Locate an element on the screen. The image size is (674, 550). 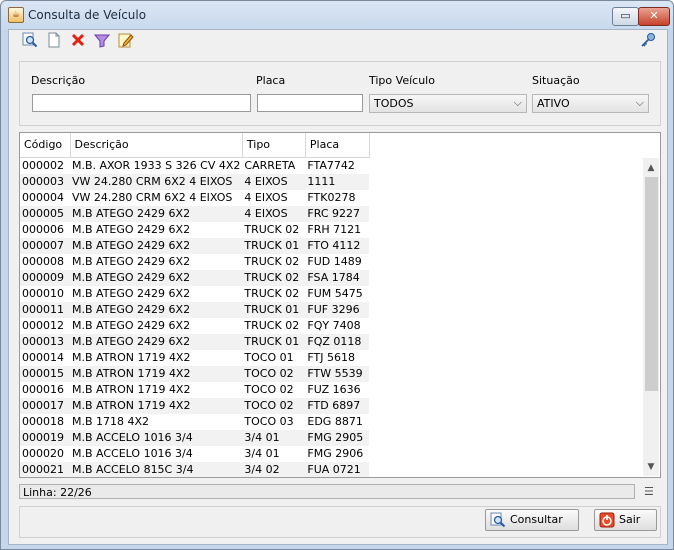
tipo-veiculo-select: TODOS ⌵ is located at coordinates (448, 103).